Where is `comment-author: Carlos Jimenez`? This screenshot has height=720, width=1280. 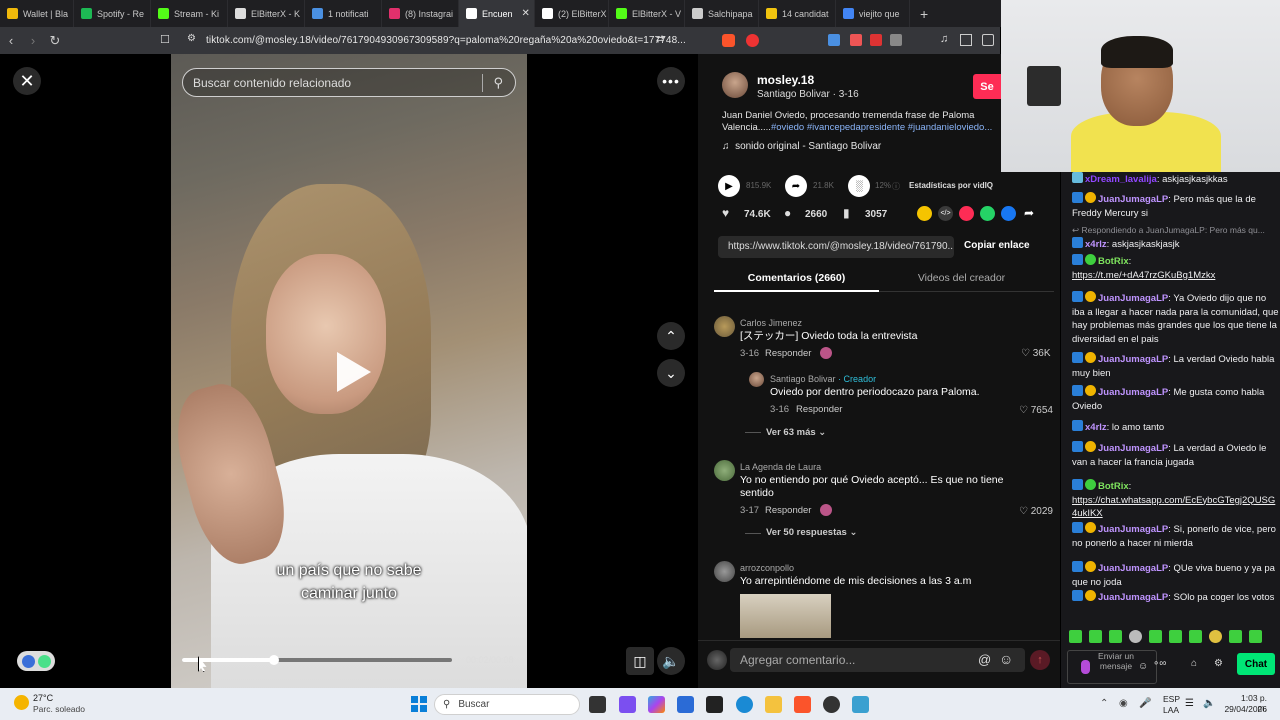 comment-author: Carlos Jimenez is located at coordinates (771, 323).